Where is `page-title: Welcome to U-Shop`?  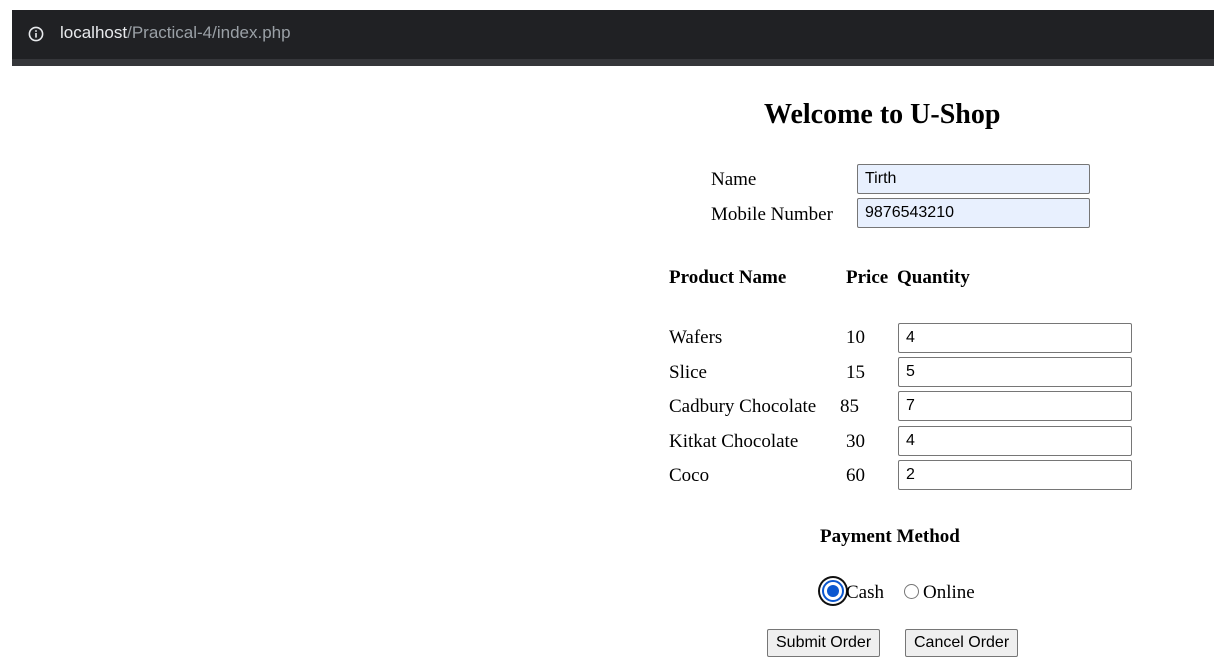
page-title: Welcome to U-Shop is located at coordinates (882, 114).